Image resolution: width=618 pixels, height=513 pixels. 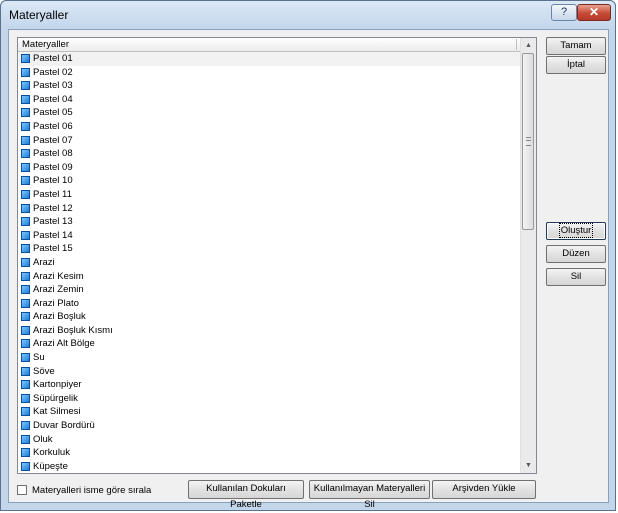 I want to click on delete-button-label: Sil, so click(x=576, y=276).